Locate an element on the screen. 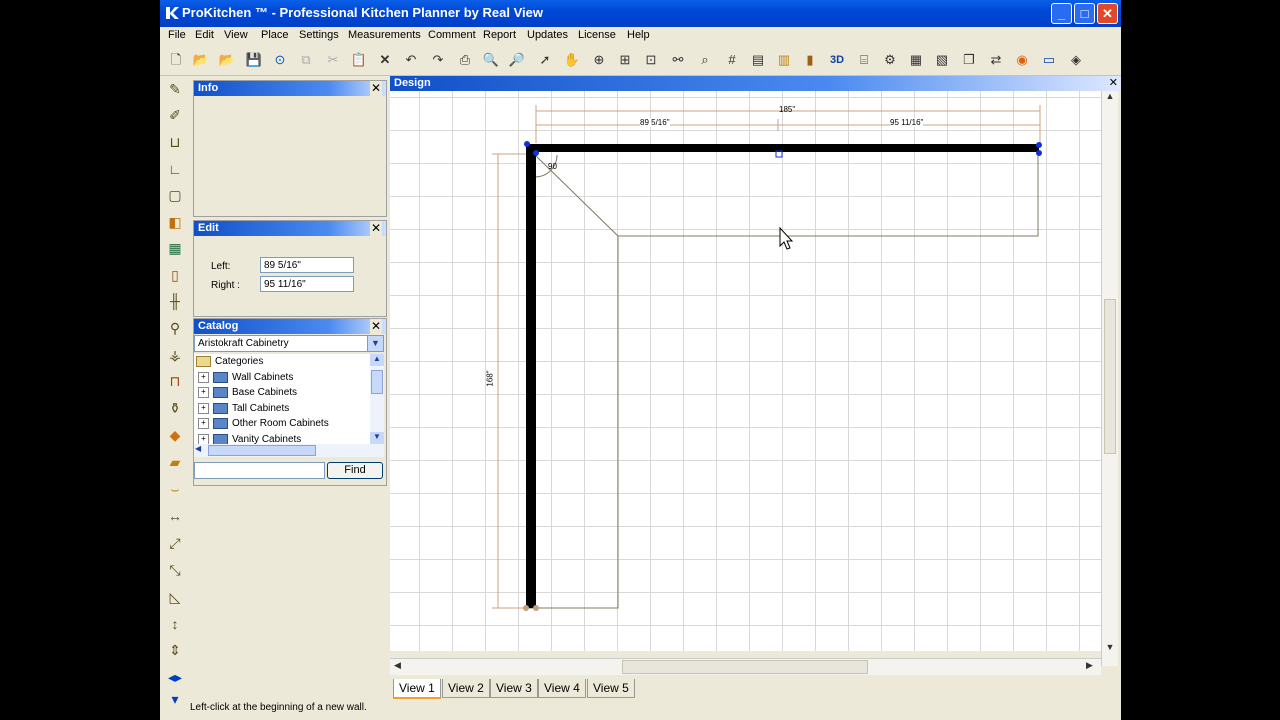 This screenshot has height=720, width=1280. design-hscroll: ◀ ▶ is located at coordinates (745, 666).